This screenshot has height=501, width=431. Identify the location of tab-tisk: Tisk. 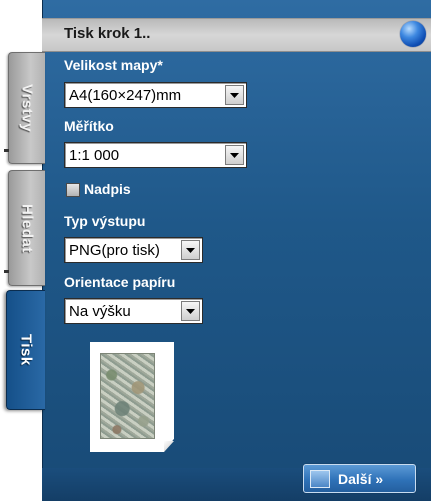
(25, 350).